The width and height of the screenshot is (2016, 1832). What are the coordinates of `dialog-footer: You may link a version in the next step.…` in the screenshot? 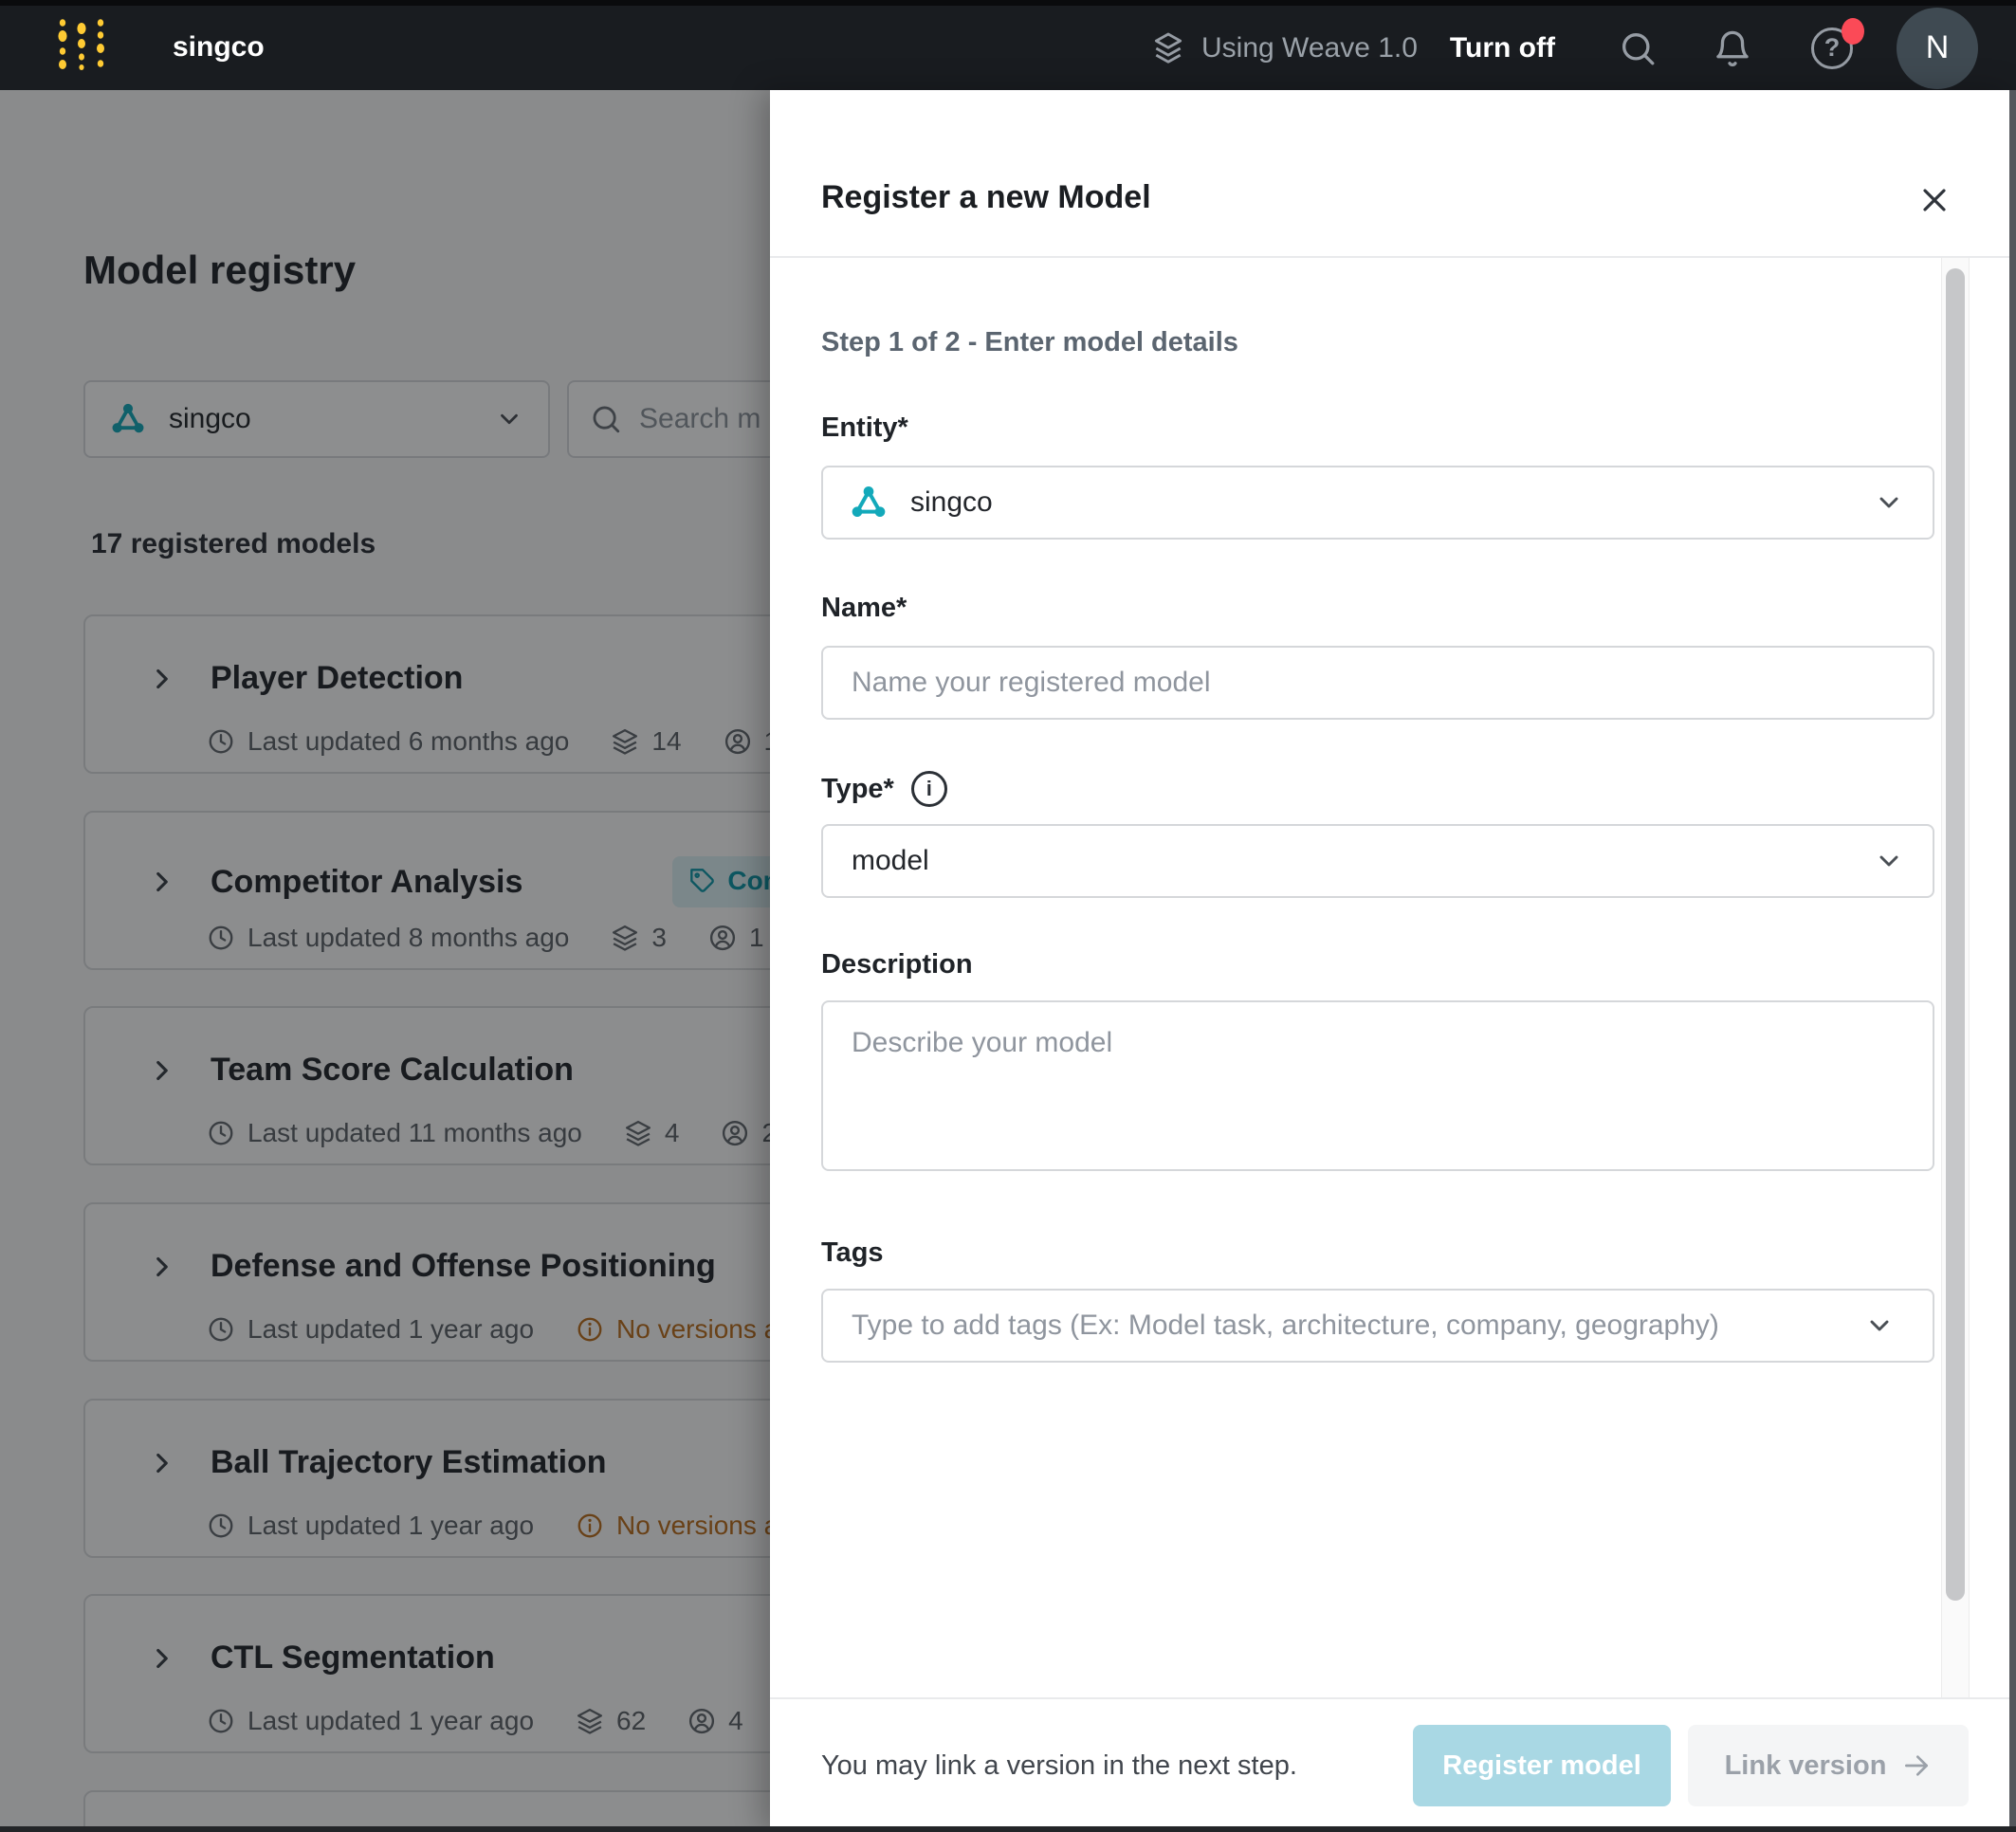 It's located at (1393, 1765).